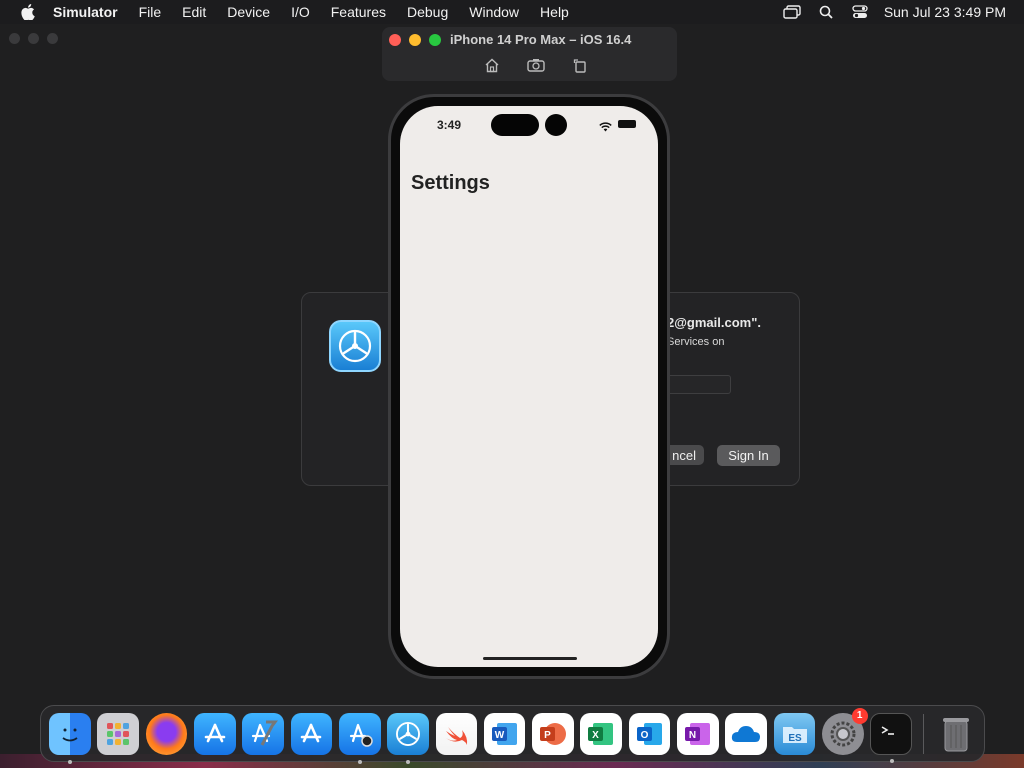 The height and width of the screenshot is (768, 1024). What do you see at coordinates (435, 40) in the screenshot?
I see `zoom-window-button` at bounding box center [435, 40].